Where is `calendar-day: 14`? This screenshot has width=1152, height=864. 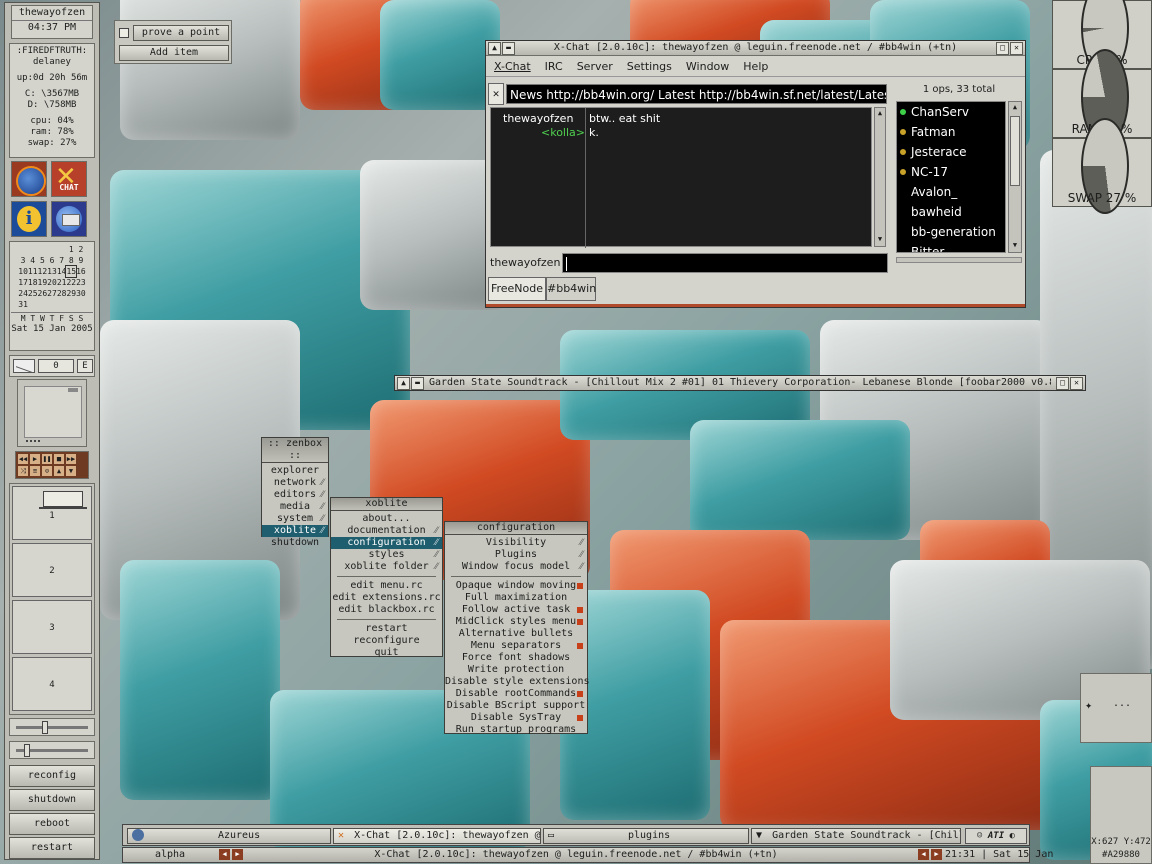 calendar-day: 14 is located at coordinates (62, 271).